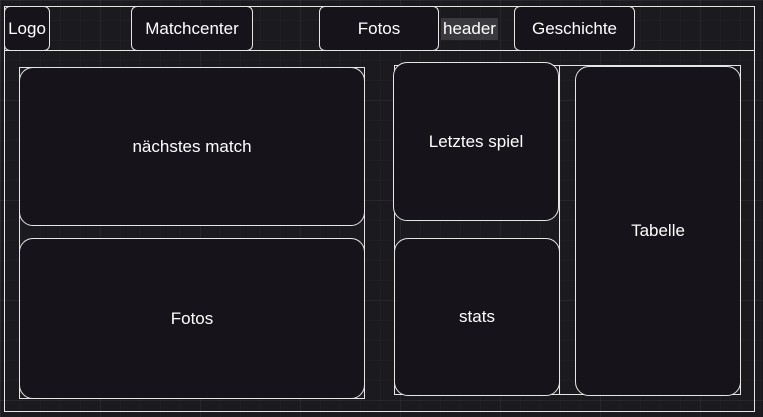 This screenshot has width=763, height=417. I want to click on stats-label: stats, so click(477, 316).